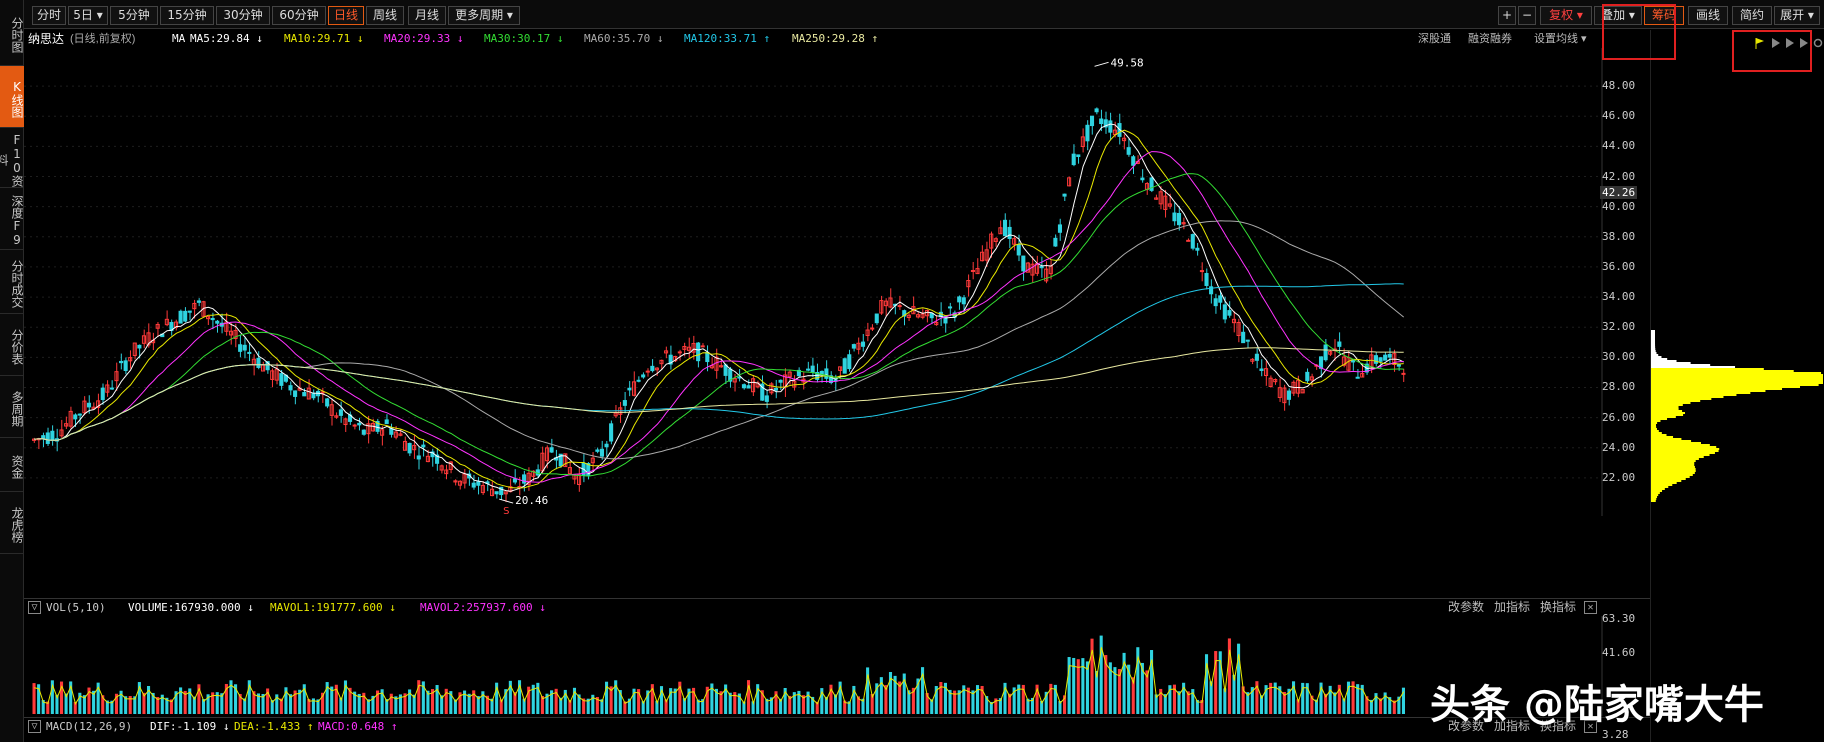 Image resolution: width=1824 pixels, height=742 pixels. I want to click on draw-line-button: 画线, so click(1708, 15).